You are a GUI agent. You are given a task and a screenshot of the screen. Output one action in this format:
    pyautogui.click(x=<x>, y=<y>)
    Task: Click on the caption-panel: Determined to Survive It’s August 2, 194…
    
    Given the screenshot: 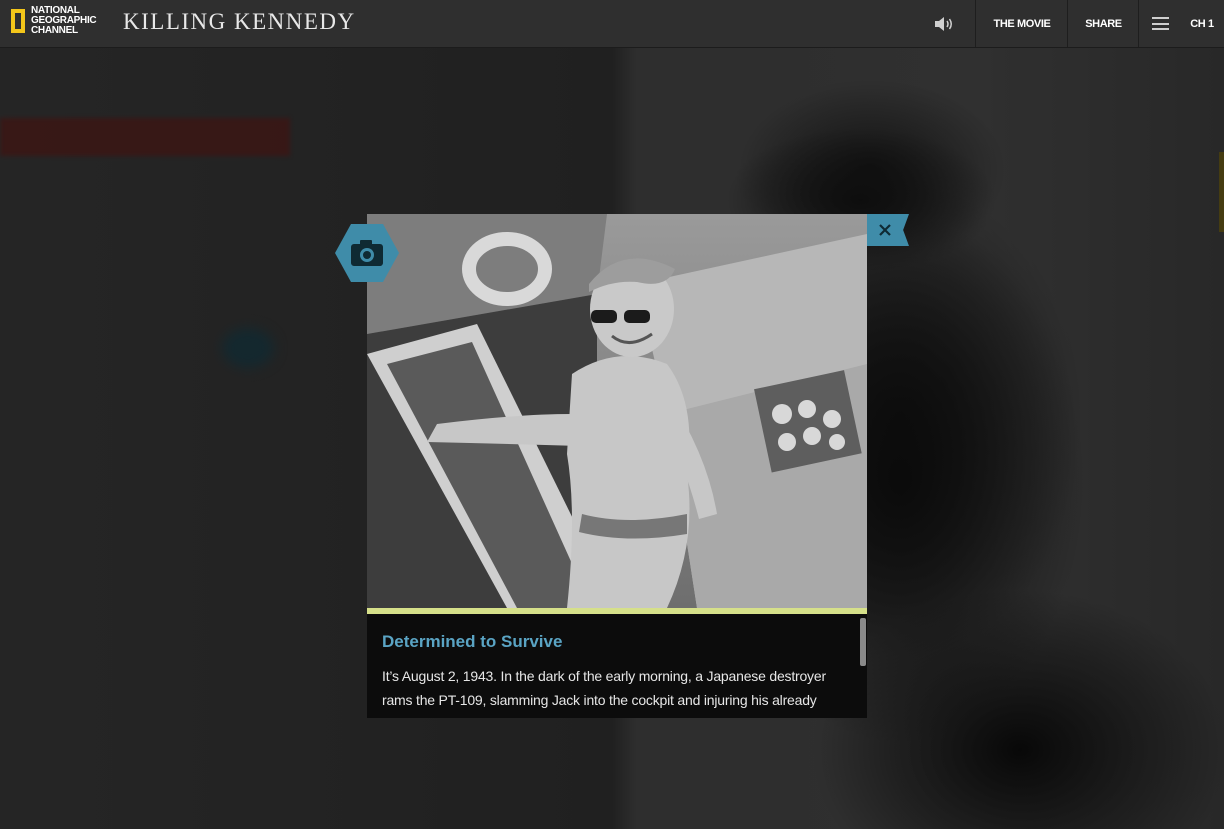 What is the action you would take?
    pyautogui.click(x=617, y=666)
    